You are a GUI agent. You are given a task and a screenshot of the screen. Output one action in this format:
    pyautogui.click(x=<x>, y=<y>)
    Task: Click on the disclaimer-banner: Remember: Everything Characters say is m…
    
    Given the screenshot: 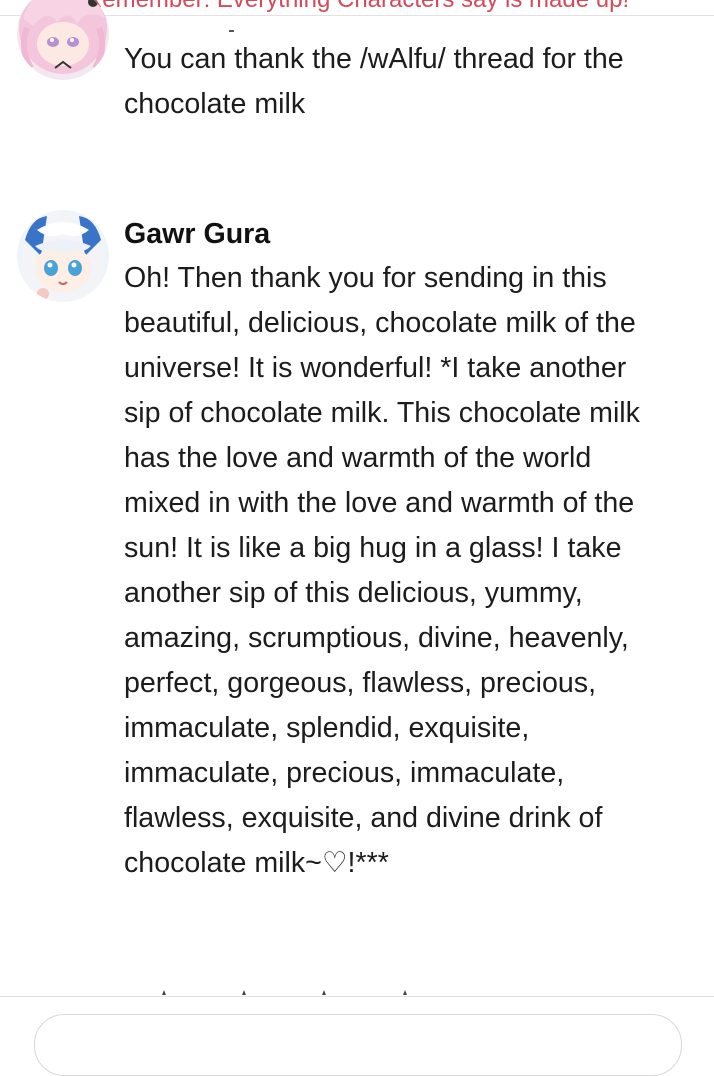 What is the action you would take?
    pyautogui.click(x=357, y=7)
    